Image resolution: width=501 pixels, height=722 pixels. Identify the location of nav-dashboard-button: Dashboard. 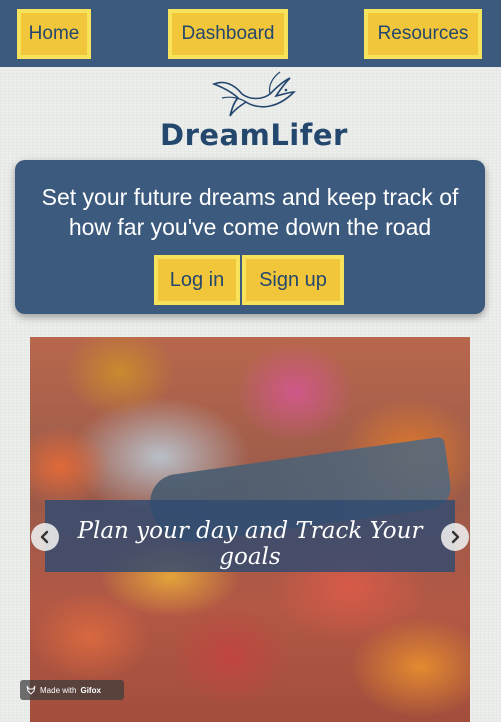
(228, 34).